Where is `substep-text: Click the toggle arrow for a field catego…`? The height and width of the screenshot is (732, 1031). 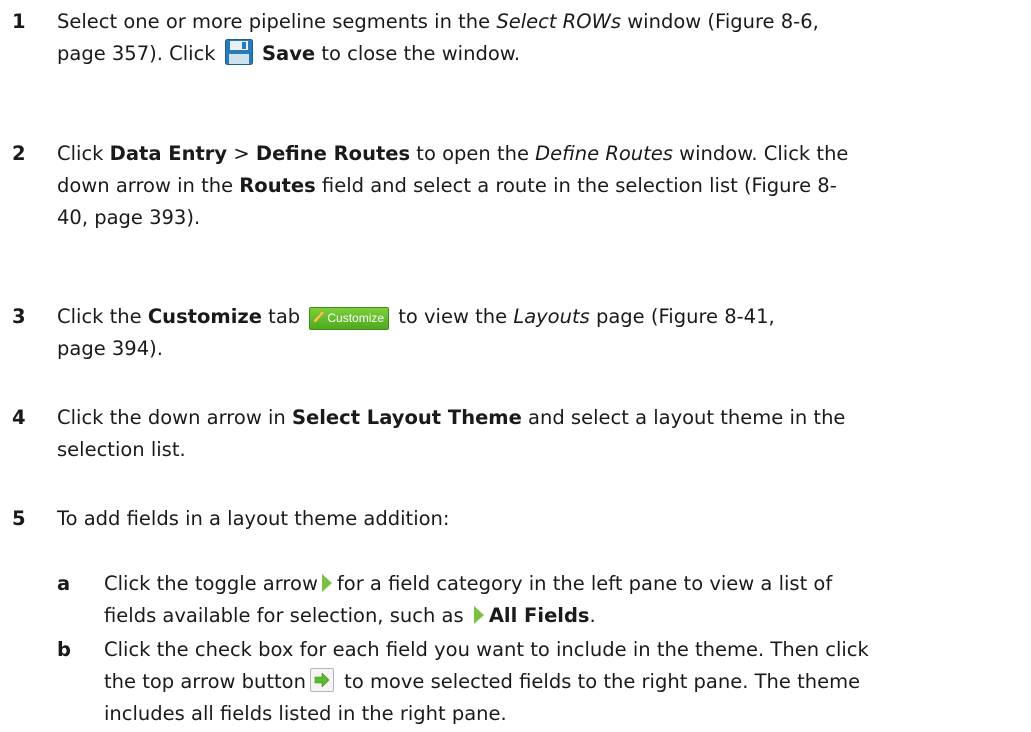 substep-text: Click the toggle arrow for a field catego… is located at coordinates (468, 599).